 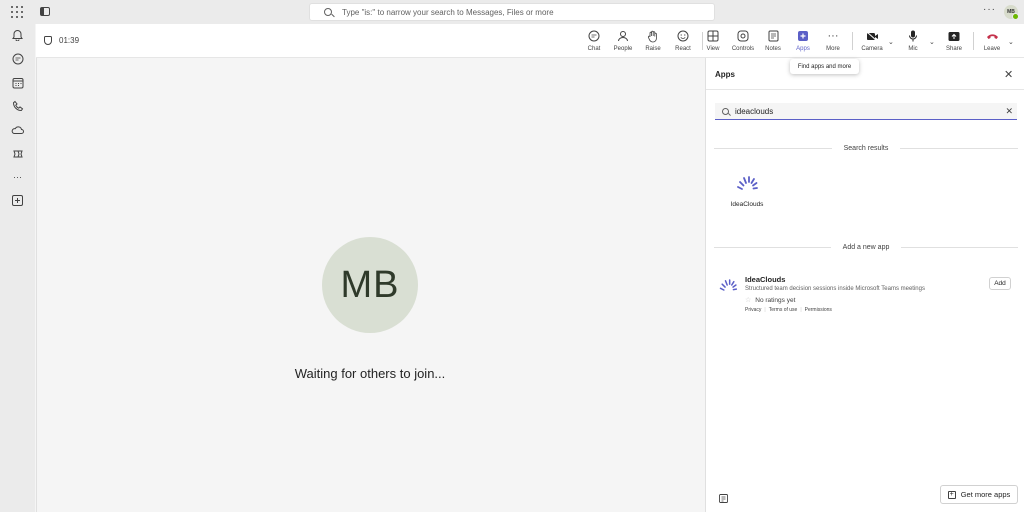 What do you see at coordinates (824, 66) in the screenshot?
I see `apps-tooltip: Find apps and more` at bounding box center [824, 66].